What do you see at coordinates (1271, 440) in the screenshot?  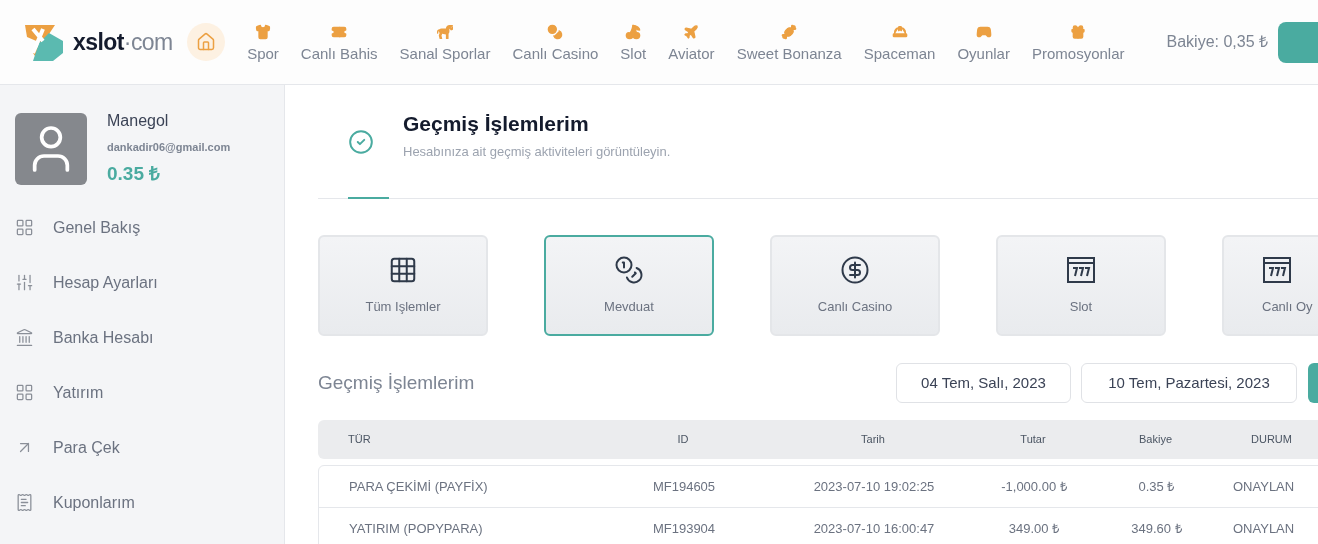 I see `column-header: DURUM` at bounding box center [1271, 440].